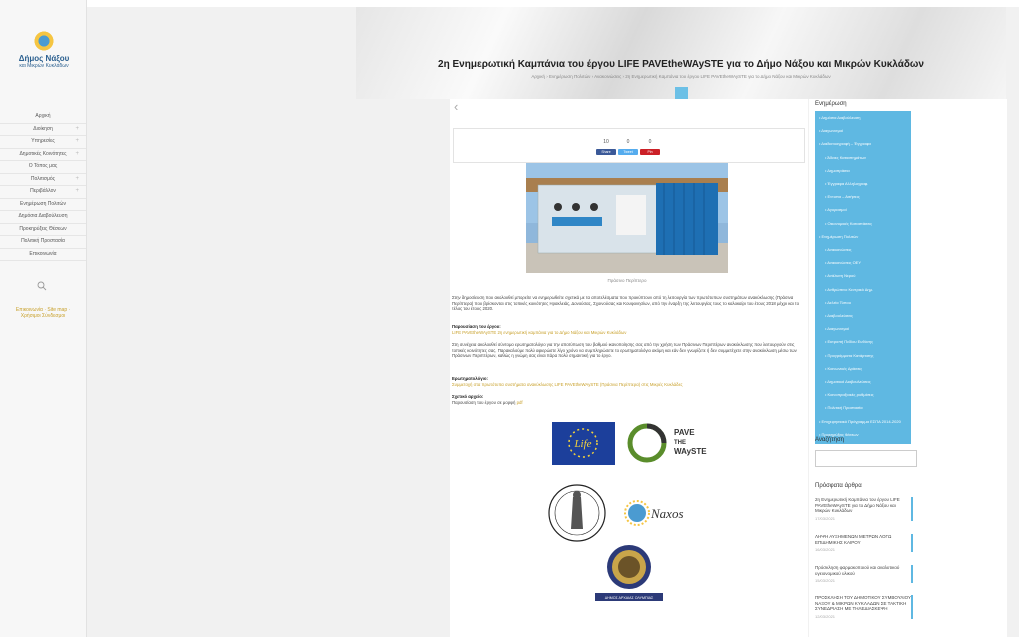 This screenshot has width=1019, height=637. What do you see at coordinates (43, 192) in the screenshot?
I see `nav-item: Περιβάλλον +` at bounding box center [43, 192].